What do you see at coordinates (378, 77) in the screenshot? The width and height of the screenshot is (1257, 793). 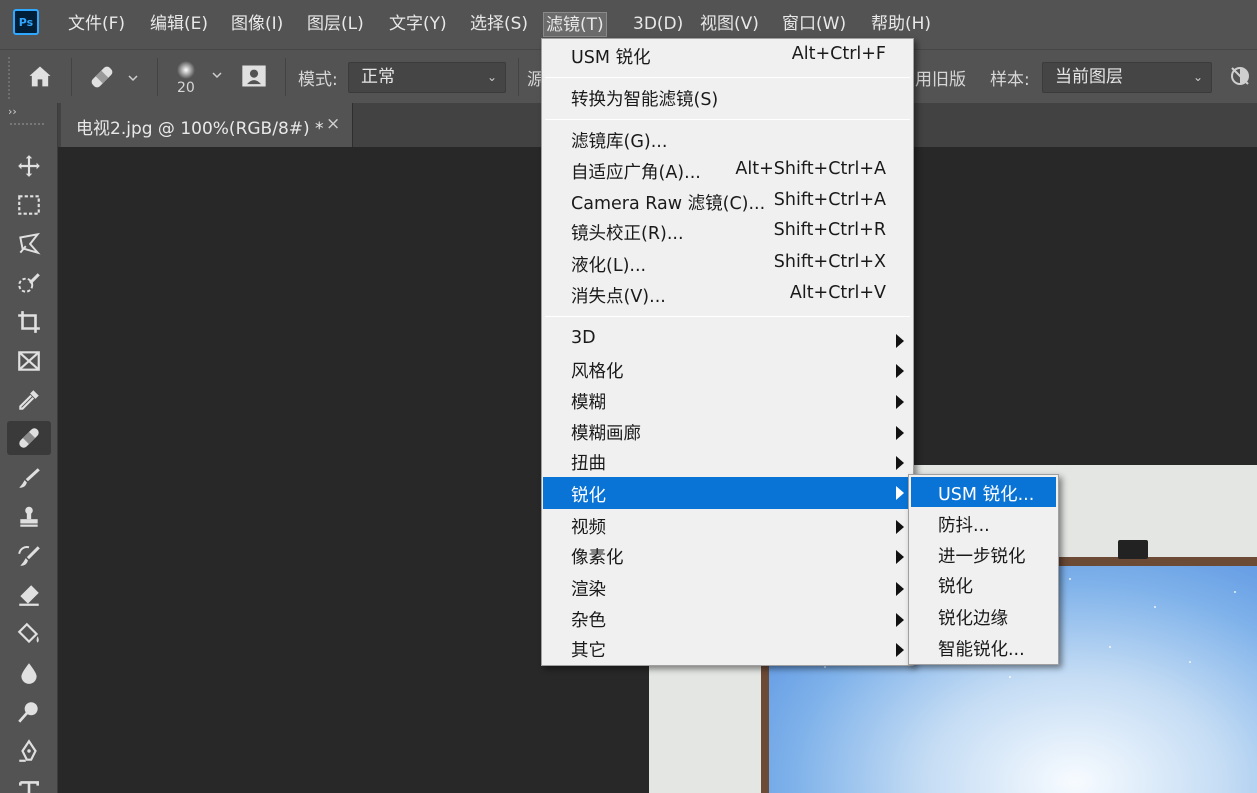 I see `mode-value: 正常` at bounding box center [378, 77].